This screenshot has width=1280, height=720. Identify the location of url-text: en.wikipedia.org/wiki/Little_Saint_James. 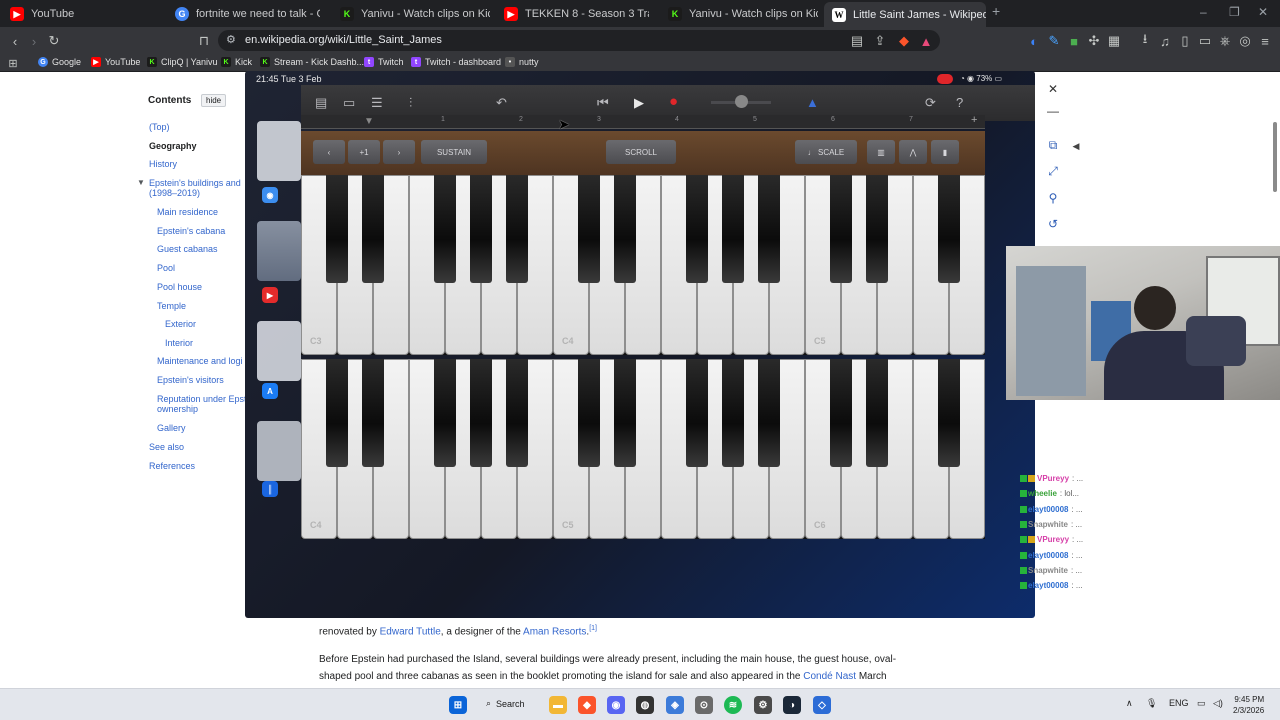
(343, 40).